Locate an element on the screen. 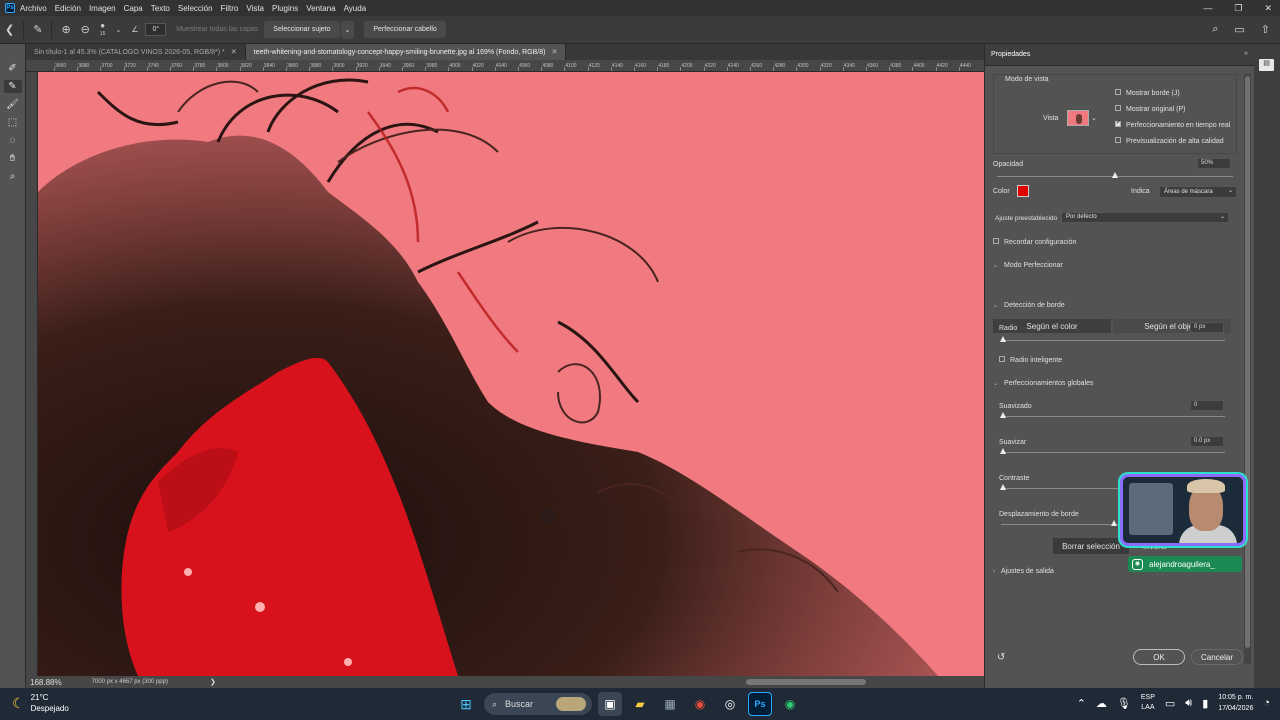 The height and width of the screenshot is (720, 1280). workspace-icon: ▭ is located at coordinates (1239, 29).